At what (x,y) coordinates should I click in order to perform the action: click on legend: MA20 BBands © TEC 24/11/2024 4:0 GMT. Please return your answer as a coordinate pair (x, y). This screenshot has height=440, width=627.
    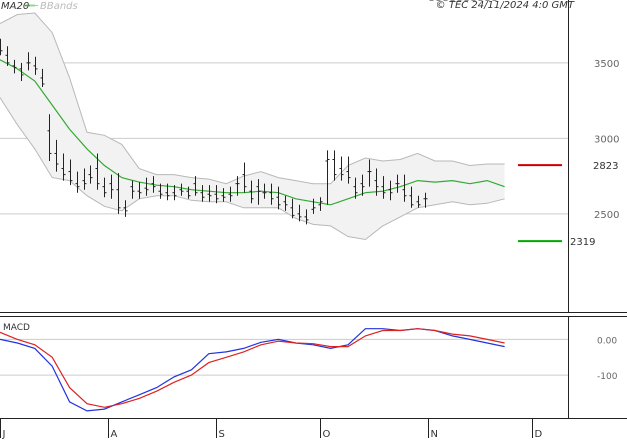
    Looking at the image, I should click on (288, 6).